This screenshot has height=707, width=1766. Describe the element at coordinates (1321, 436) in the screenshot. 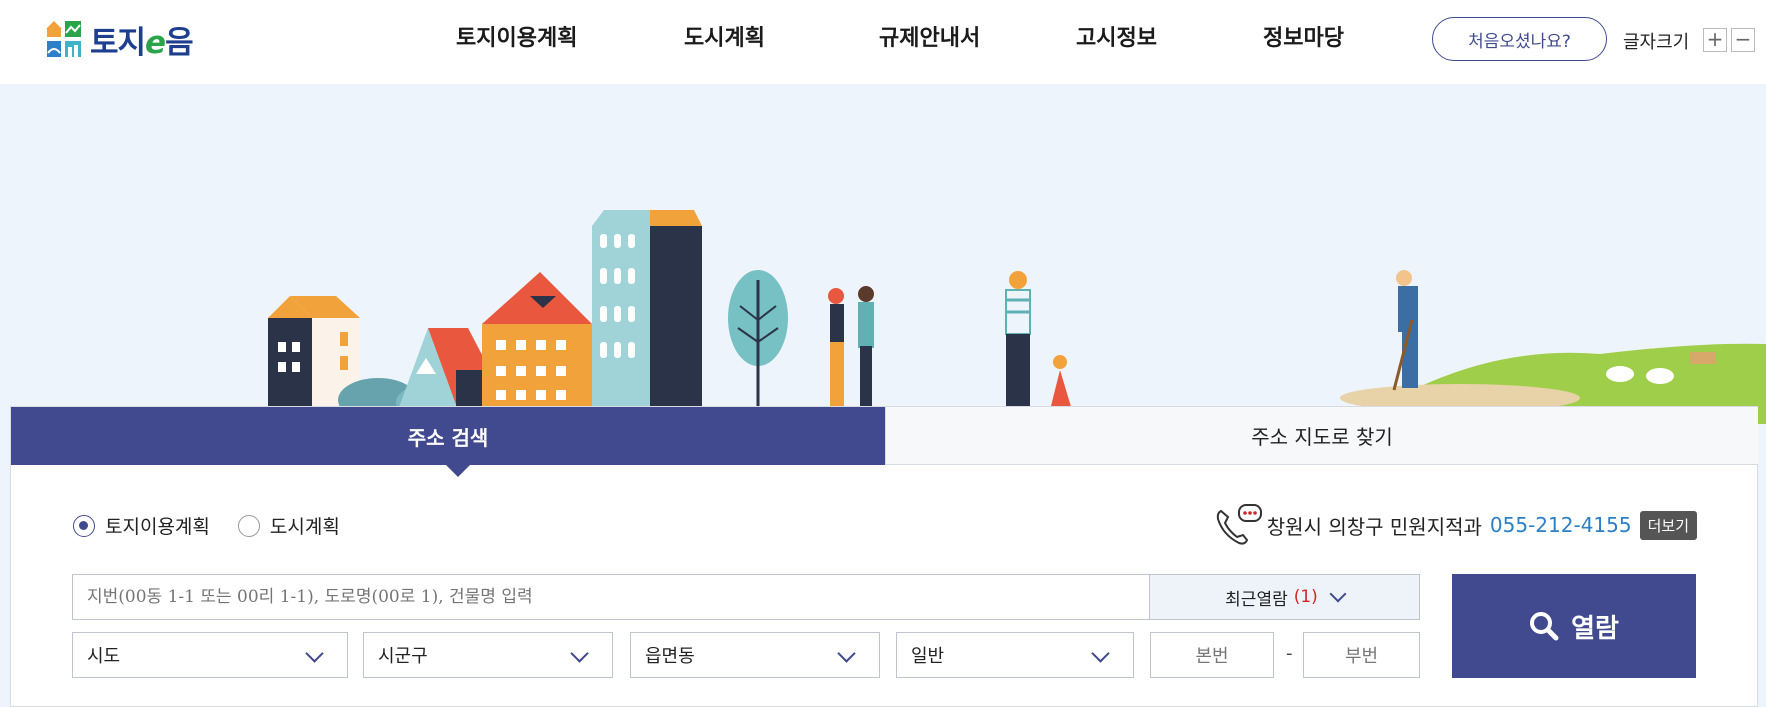

I see `tab-map-search: 주소 지도로 찾기` at that location.